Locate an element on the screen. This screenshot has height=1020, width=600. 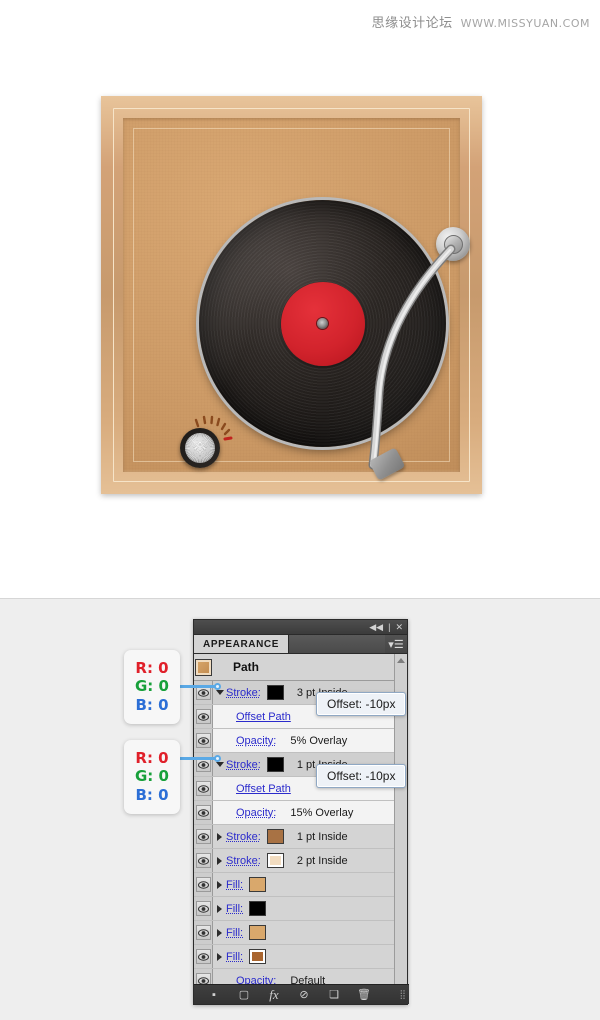
rgb-callout-2: R: 0 G: 0 B: 0 is located at coordinates (152, 777).